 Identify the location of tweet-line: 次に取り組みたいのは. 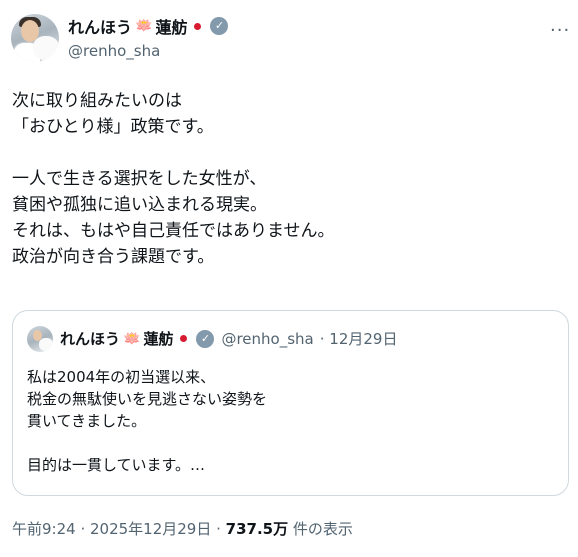
(97, 101).